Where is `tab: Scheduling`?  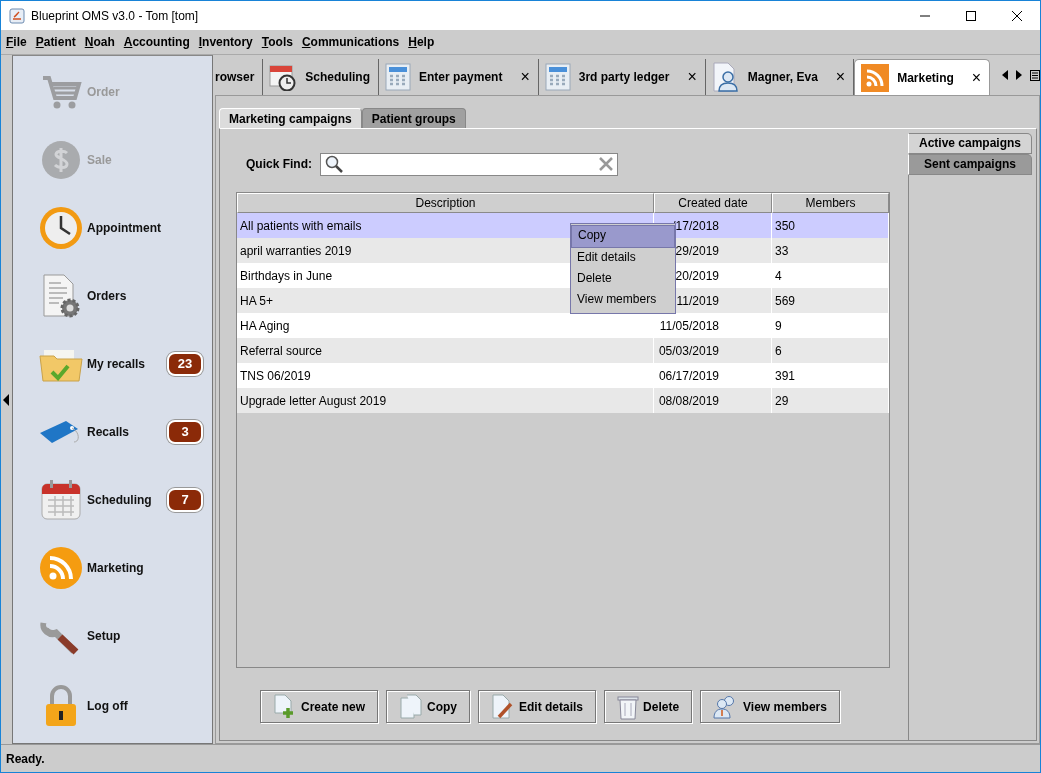
tab: Scheduling is located at coordinates (321, 77).